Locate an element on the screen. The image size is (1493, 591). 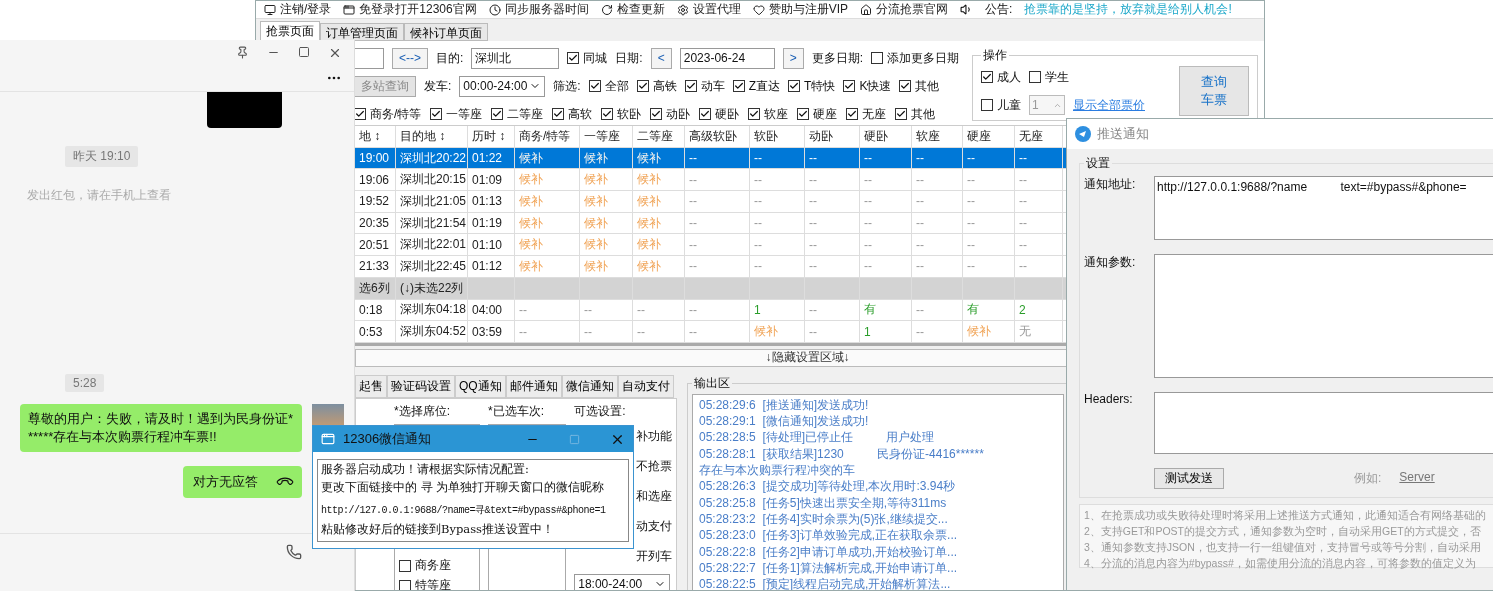
column-header: 硬座 is located at coordinates (989, 137).